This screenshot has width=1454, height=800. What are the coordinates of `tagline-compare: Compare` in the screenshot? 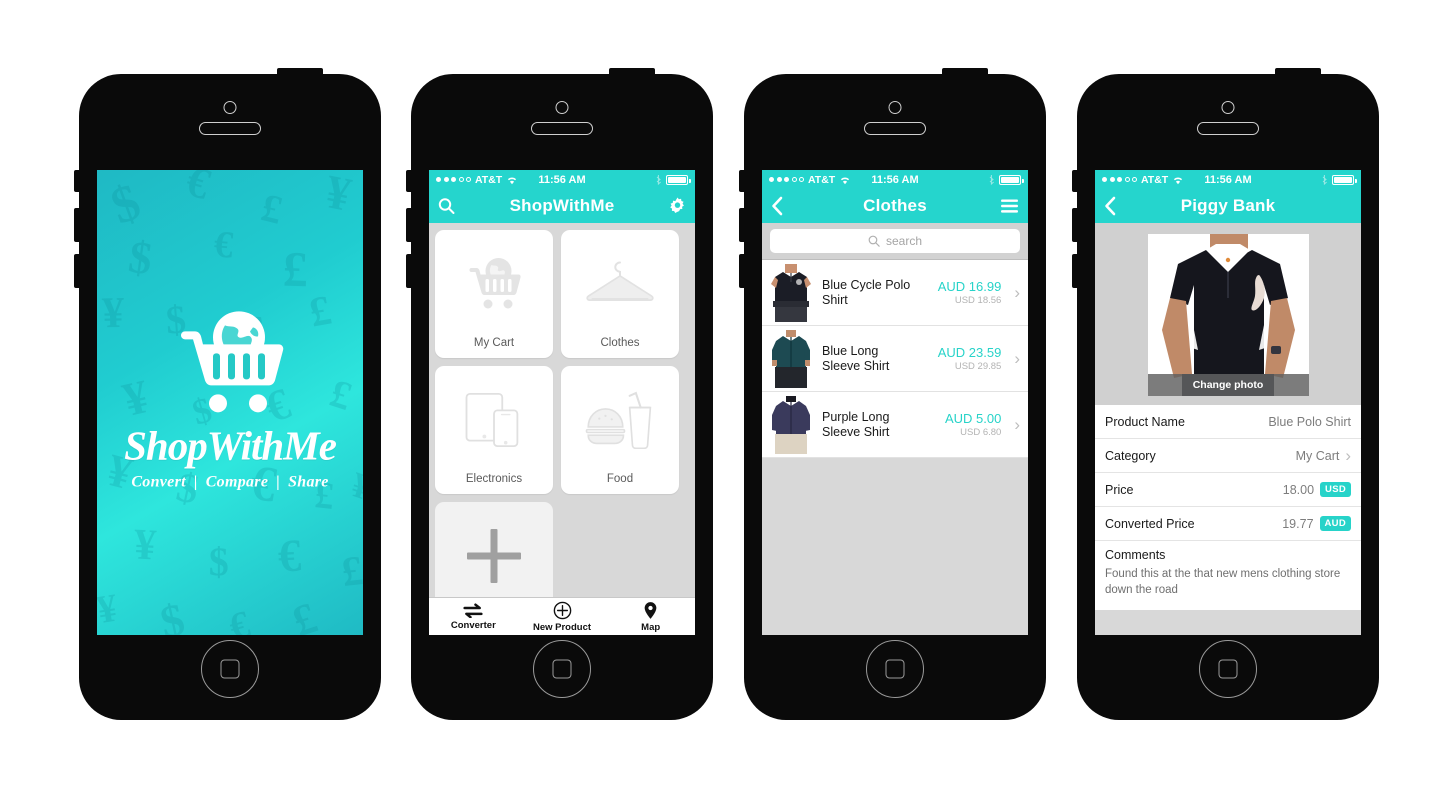 It's located at (237, 481).